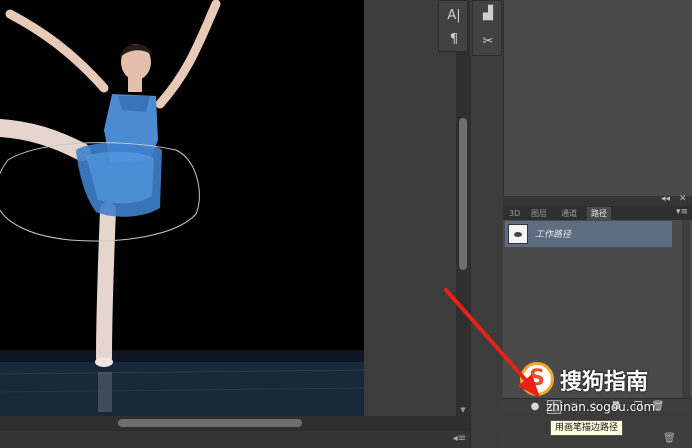  I want to click on collapse-icon: ◂◂, so click(665, 199).